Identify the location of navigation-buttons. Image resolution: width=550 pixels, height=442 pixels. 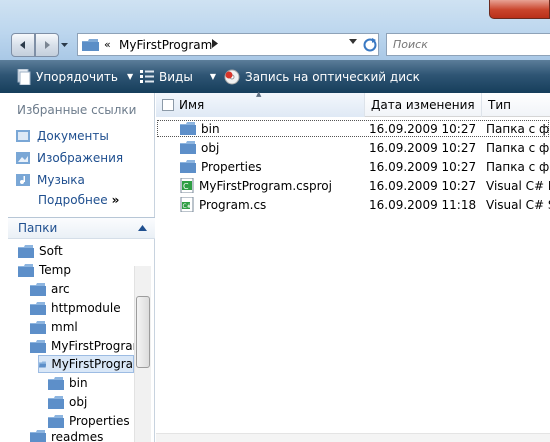
(40, 45).